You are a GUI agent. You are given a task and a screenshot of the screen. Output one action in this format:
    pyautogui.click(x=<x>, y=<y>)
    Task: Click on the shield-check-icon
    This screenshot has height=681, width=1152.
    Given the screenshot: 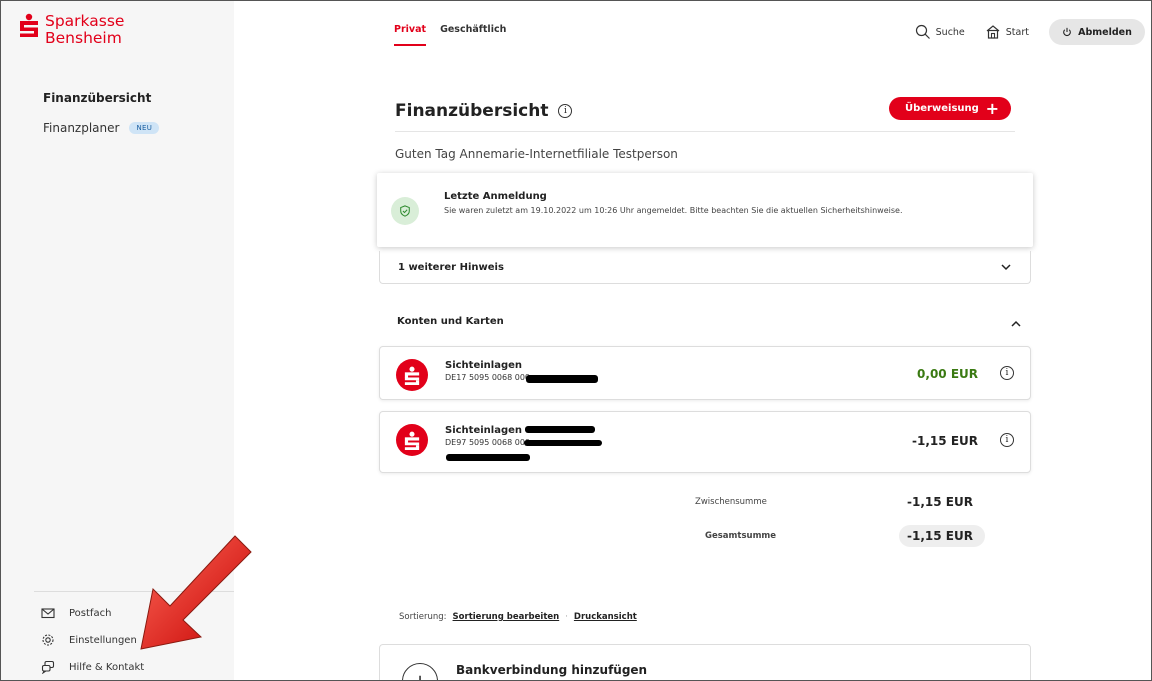 What is the action you would take?
    pyautogui.click(x=405, y=211)
    